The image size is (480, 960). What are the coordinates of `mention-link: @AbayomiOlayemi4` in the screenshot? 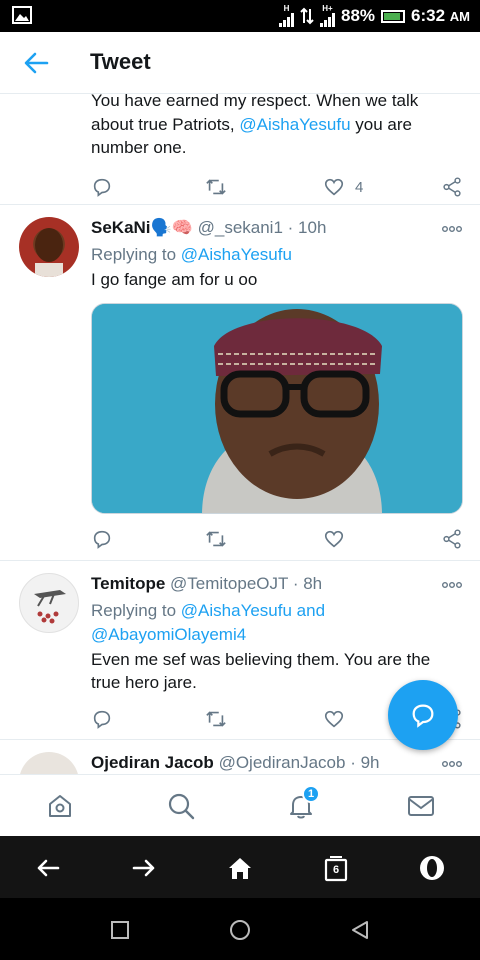 It's located at (168, 634).